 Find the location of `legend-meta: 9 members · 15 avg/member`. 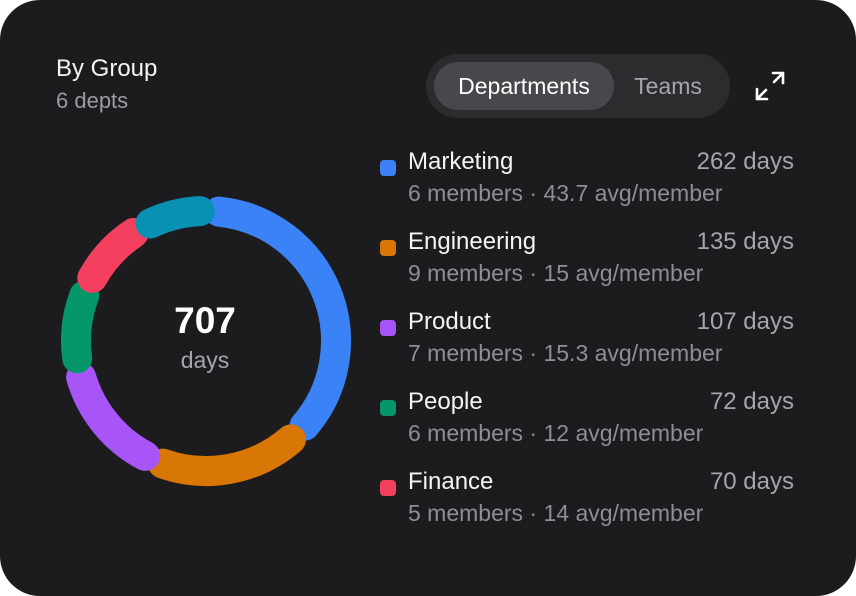

legend-meta: 9 members · 15 avg/member is located at coordinates (556, 273).